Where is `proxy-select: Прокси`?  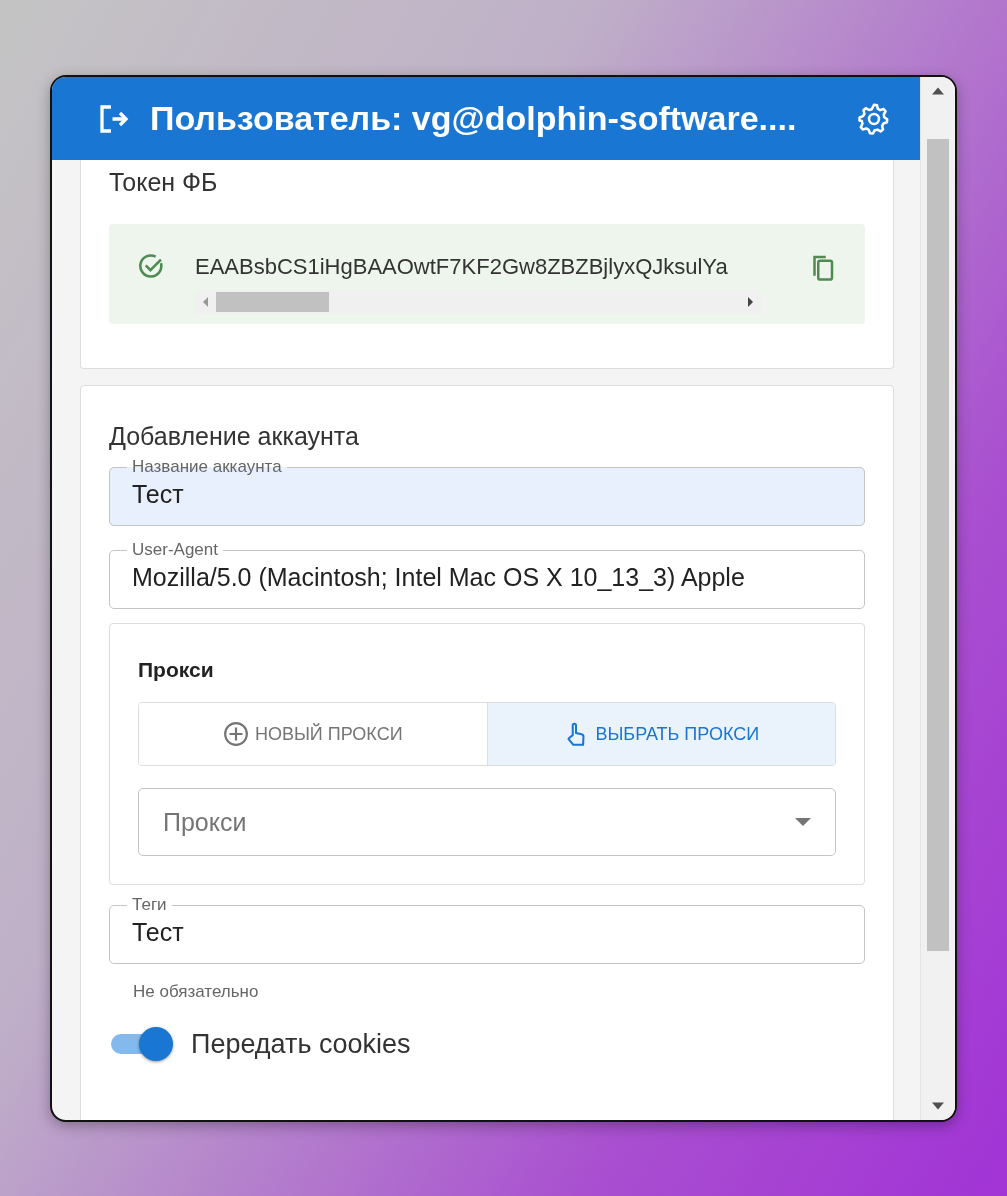
proxy-select: Прокси is located at coordinates (487, 822).